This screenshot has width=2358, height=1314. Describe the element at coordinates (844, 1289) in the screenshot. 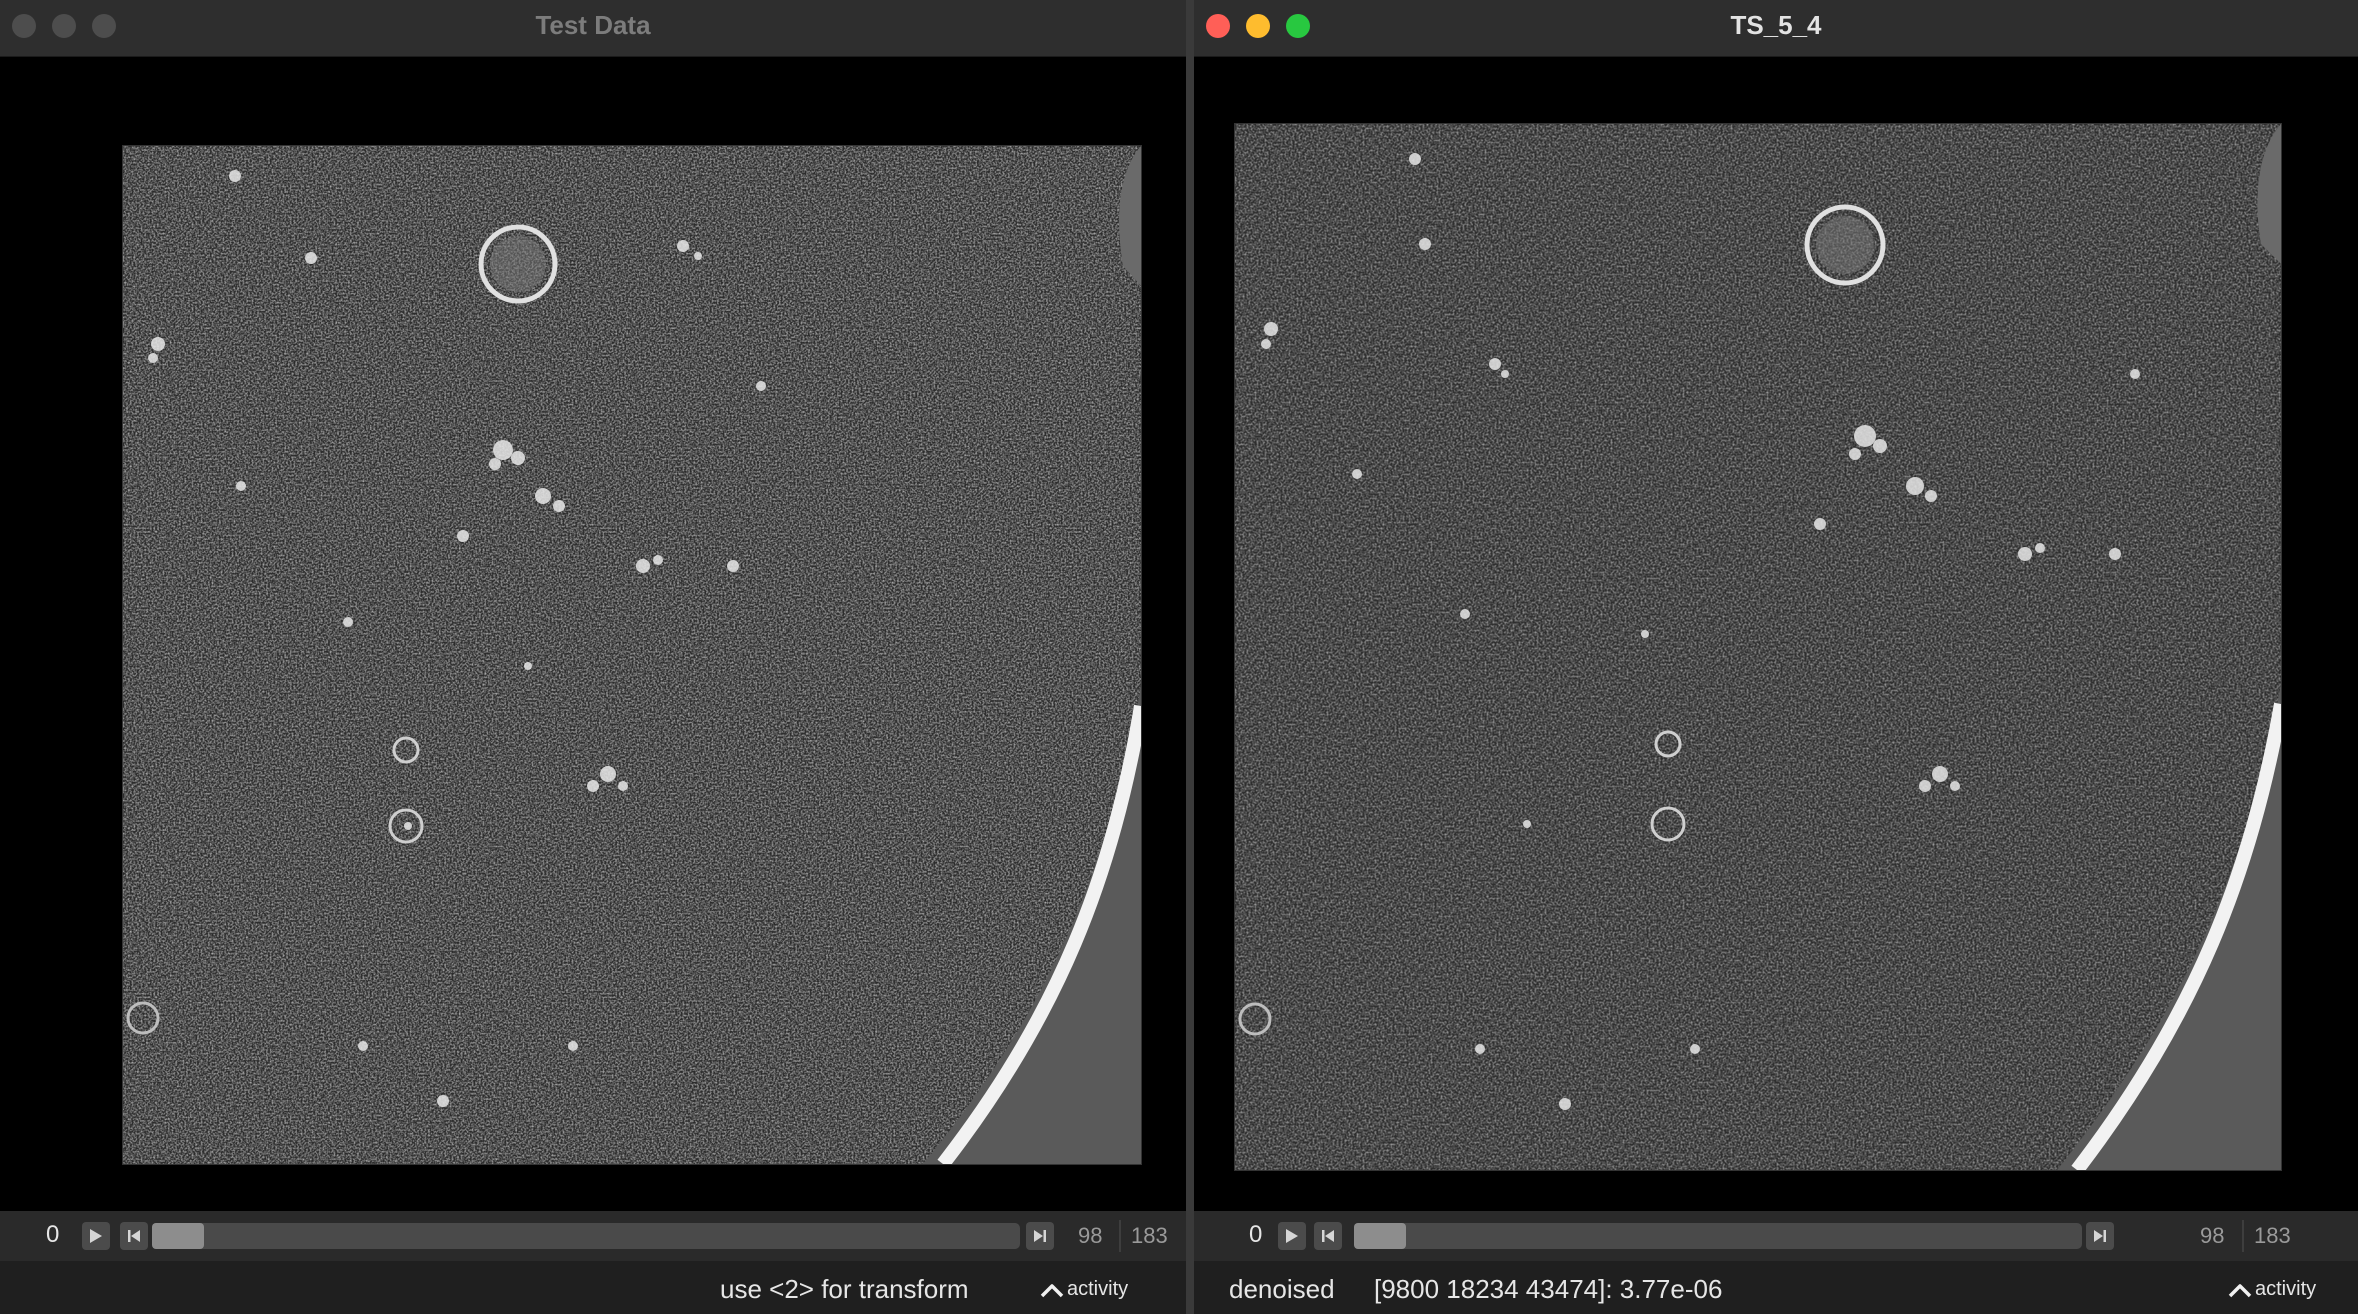

I see `status-message: use <2> for transform` at that location.